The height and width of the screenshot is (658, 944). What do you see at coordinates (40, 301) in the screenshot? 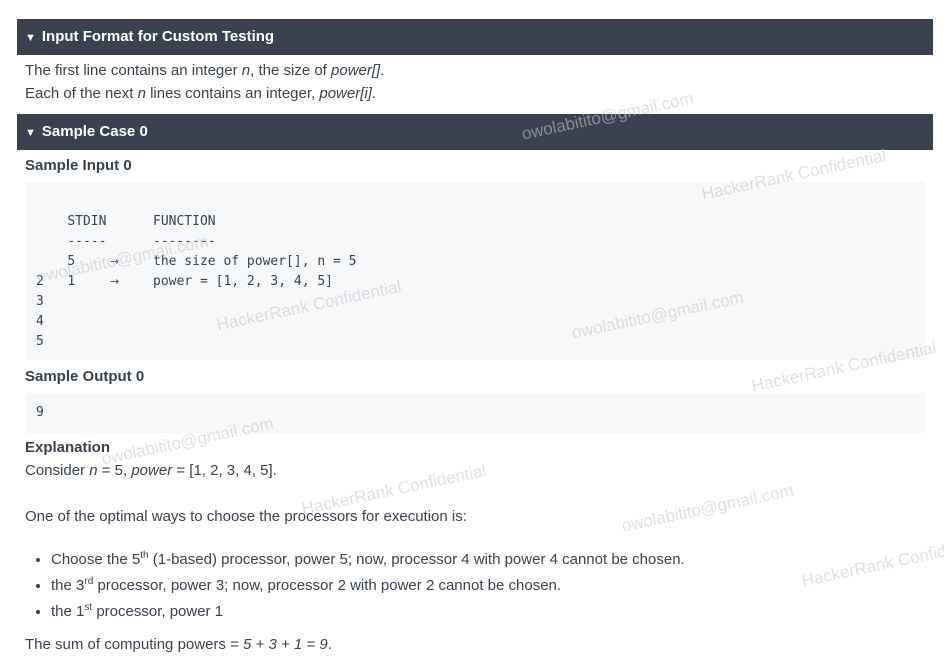
I see `code-row: 3` at bounding box center [40, 301].